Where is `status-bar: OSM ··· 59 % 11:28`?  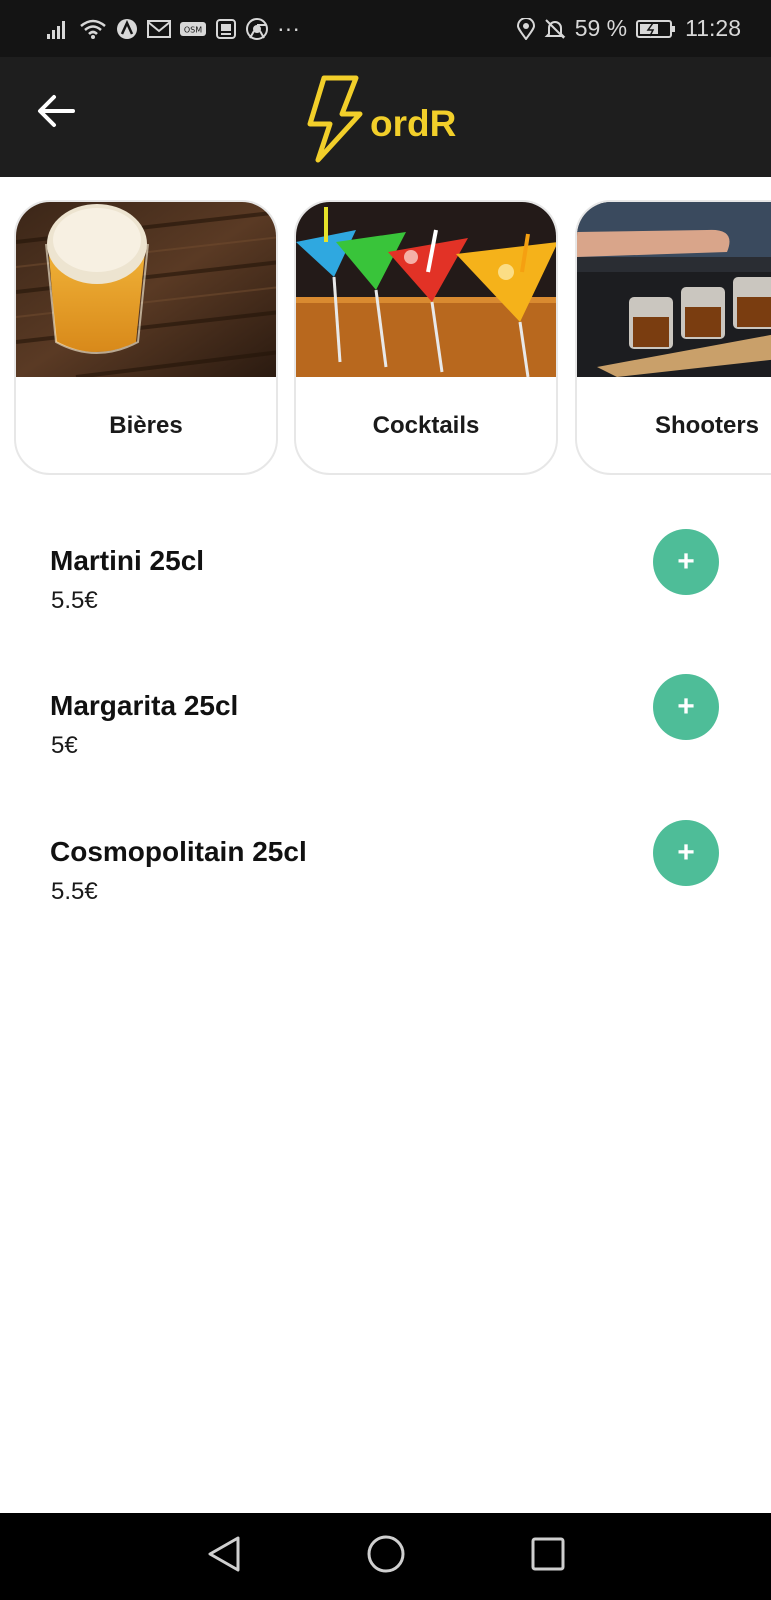
status-bar: OSM ··· 59 % 11:28 is located at coordinates (385, 28).